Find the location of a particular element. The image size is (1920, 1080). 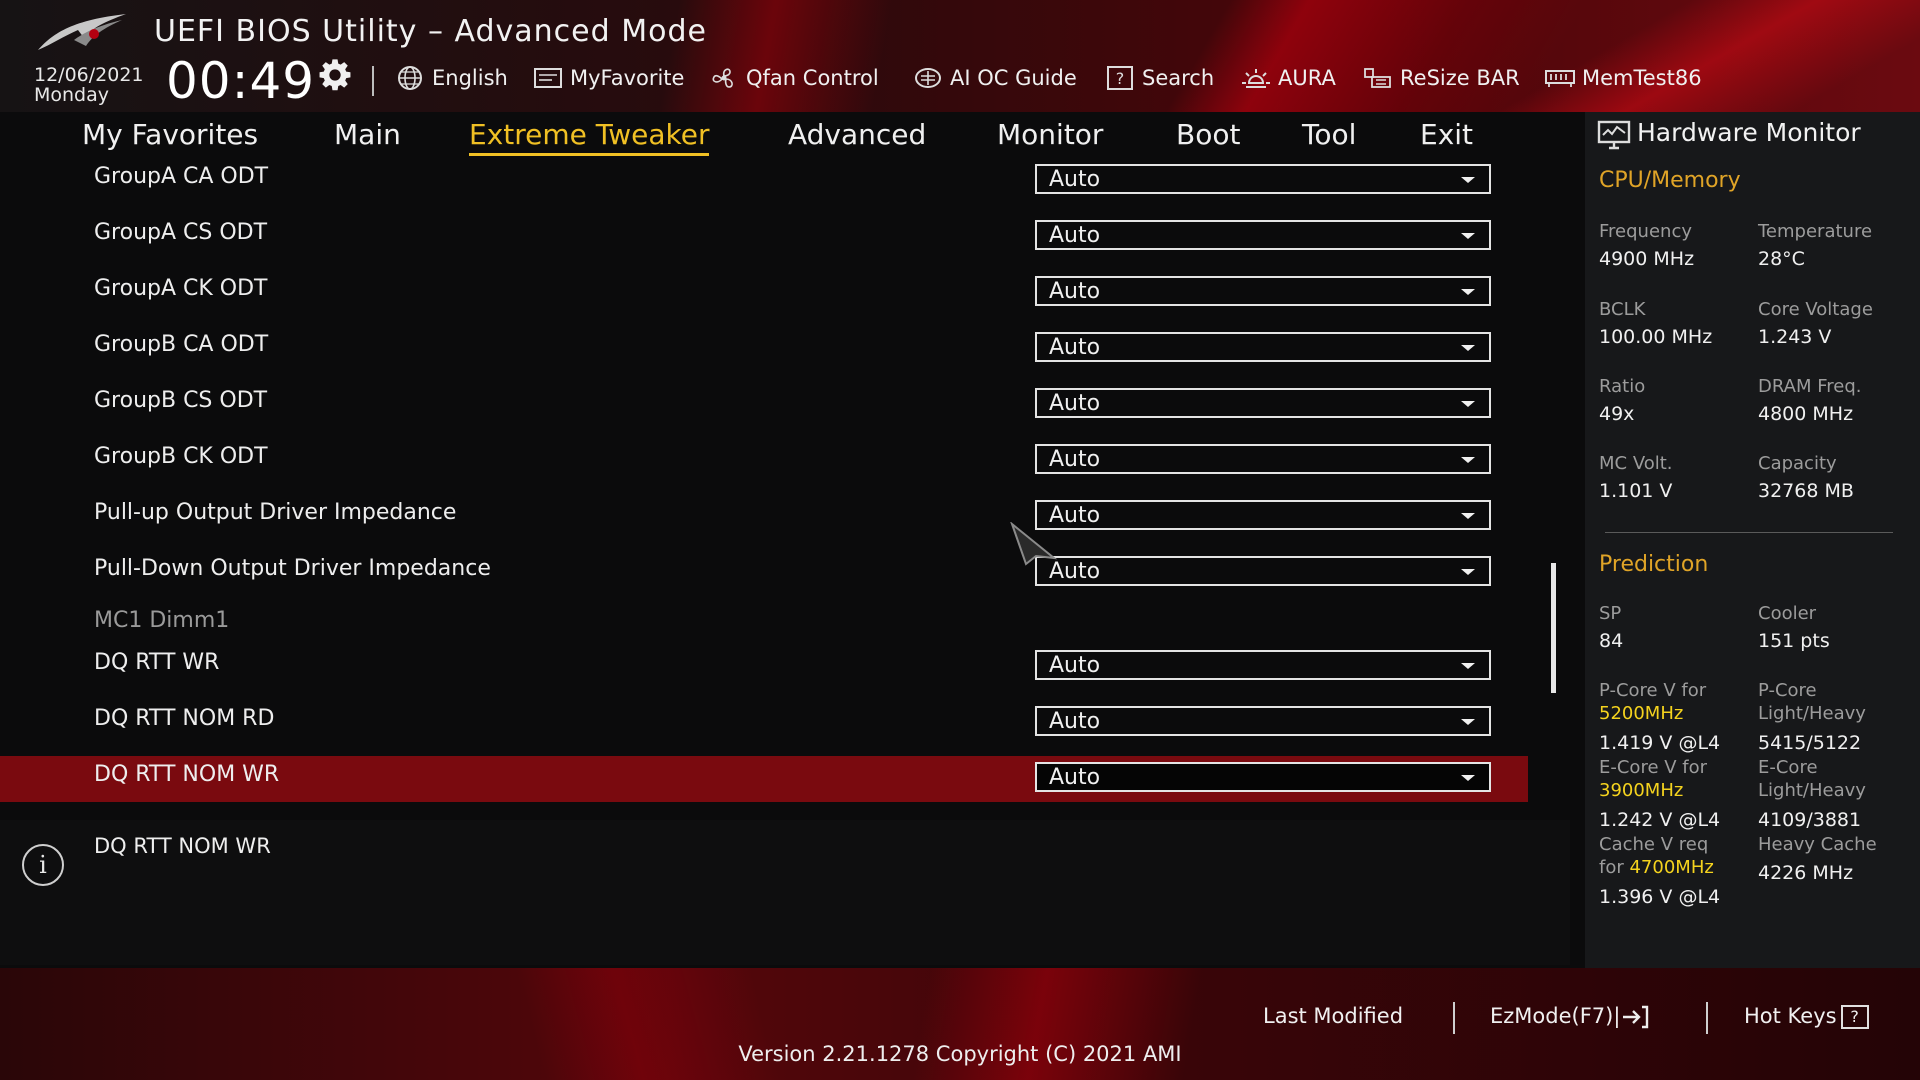

exit-arrow-icon is located at coordinates (1636, 1017).